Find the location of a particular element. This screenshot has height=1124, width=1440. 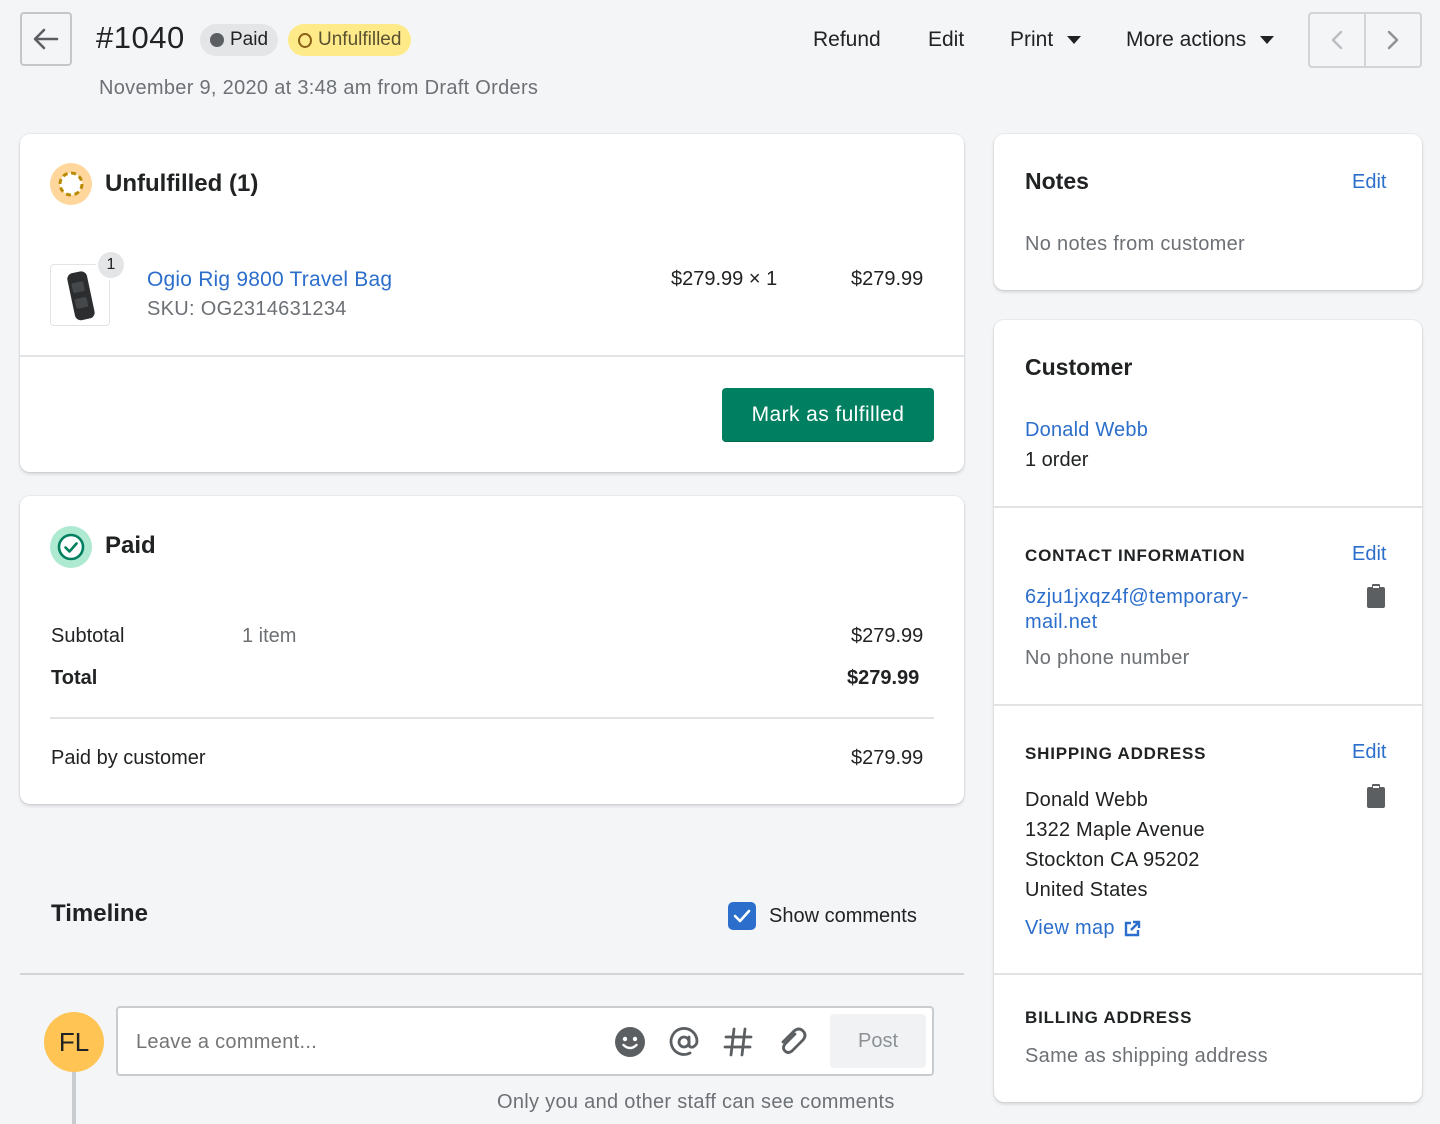

print-label: Print is located at coordinates (1032, 39).